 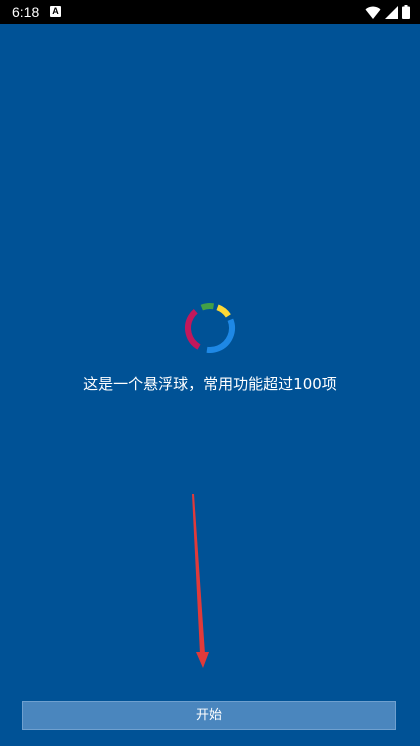 I want to click on wifi-icon, so click(x=373, y=12).